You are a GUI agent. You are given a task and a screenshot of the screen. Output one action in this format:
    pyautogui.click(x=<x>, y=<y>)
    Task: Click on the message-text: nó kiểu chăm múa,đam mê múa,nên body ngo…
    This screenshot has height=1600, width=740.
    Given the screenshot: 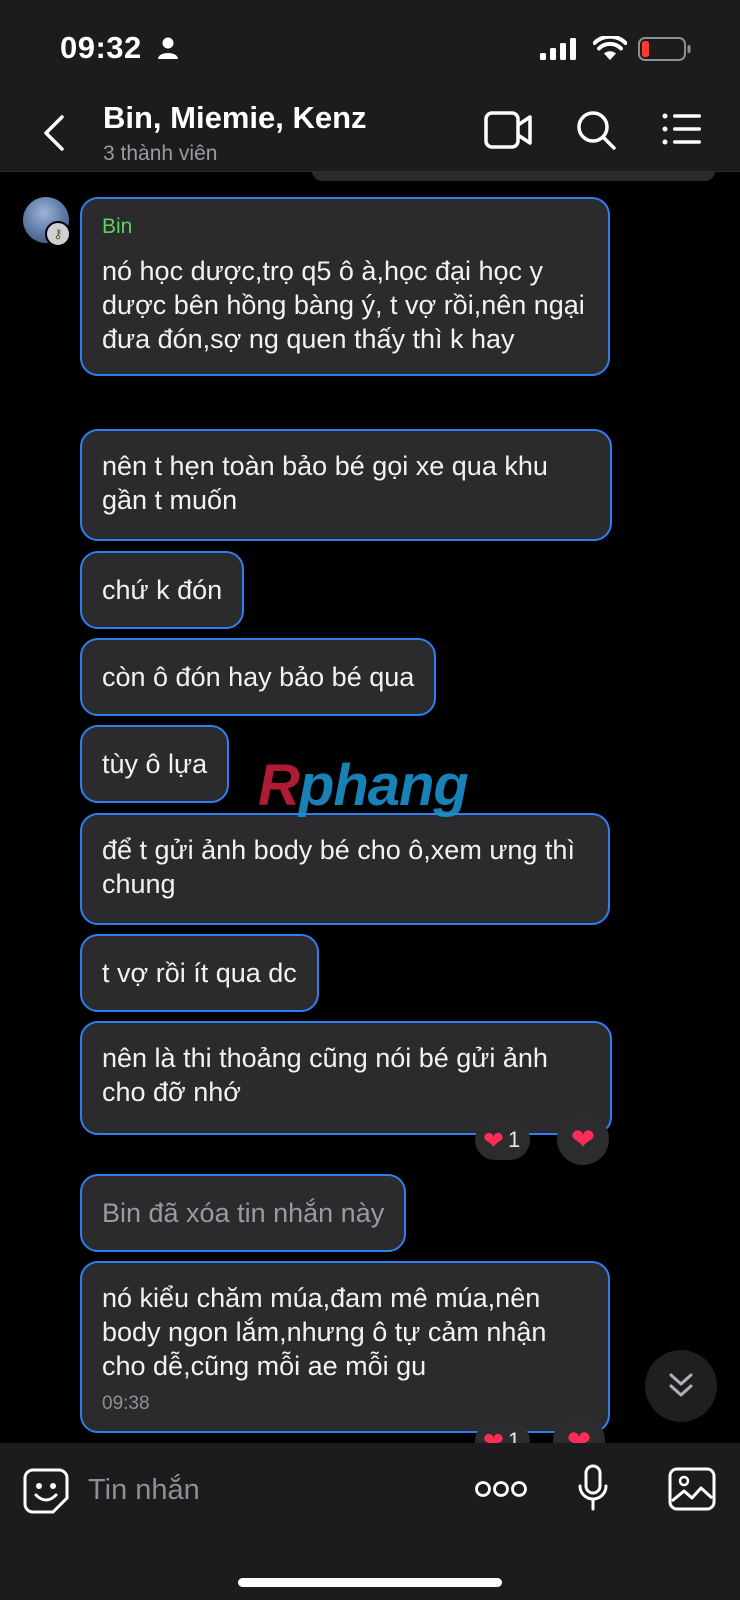 What is the action you would take?
    pyautogui.click(x=324, y=1332)
    